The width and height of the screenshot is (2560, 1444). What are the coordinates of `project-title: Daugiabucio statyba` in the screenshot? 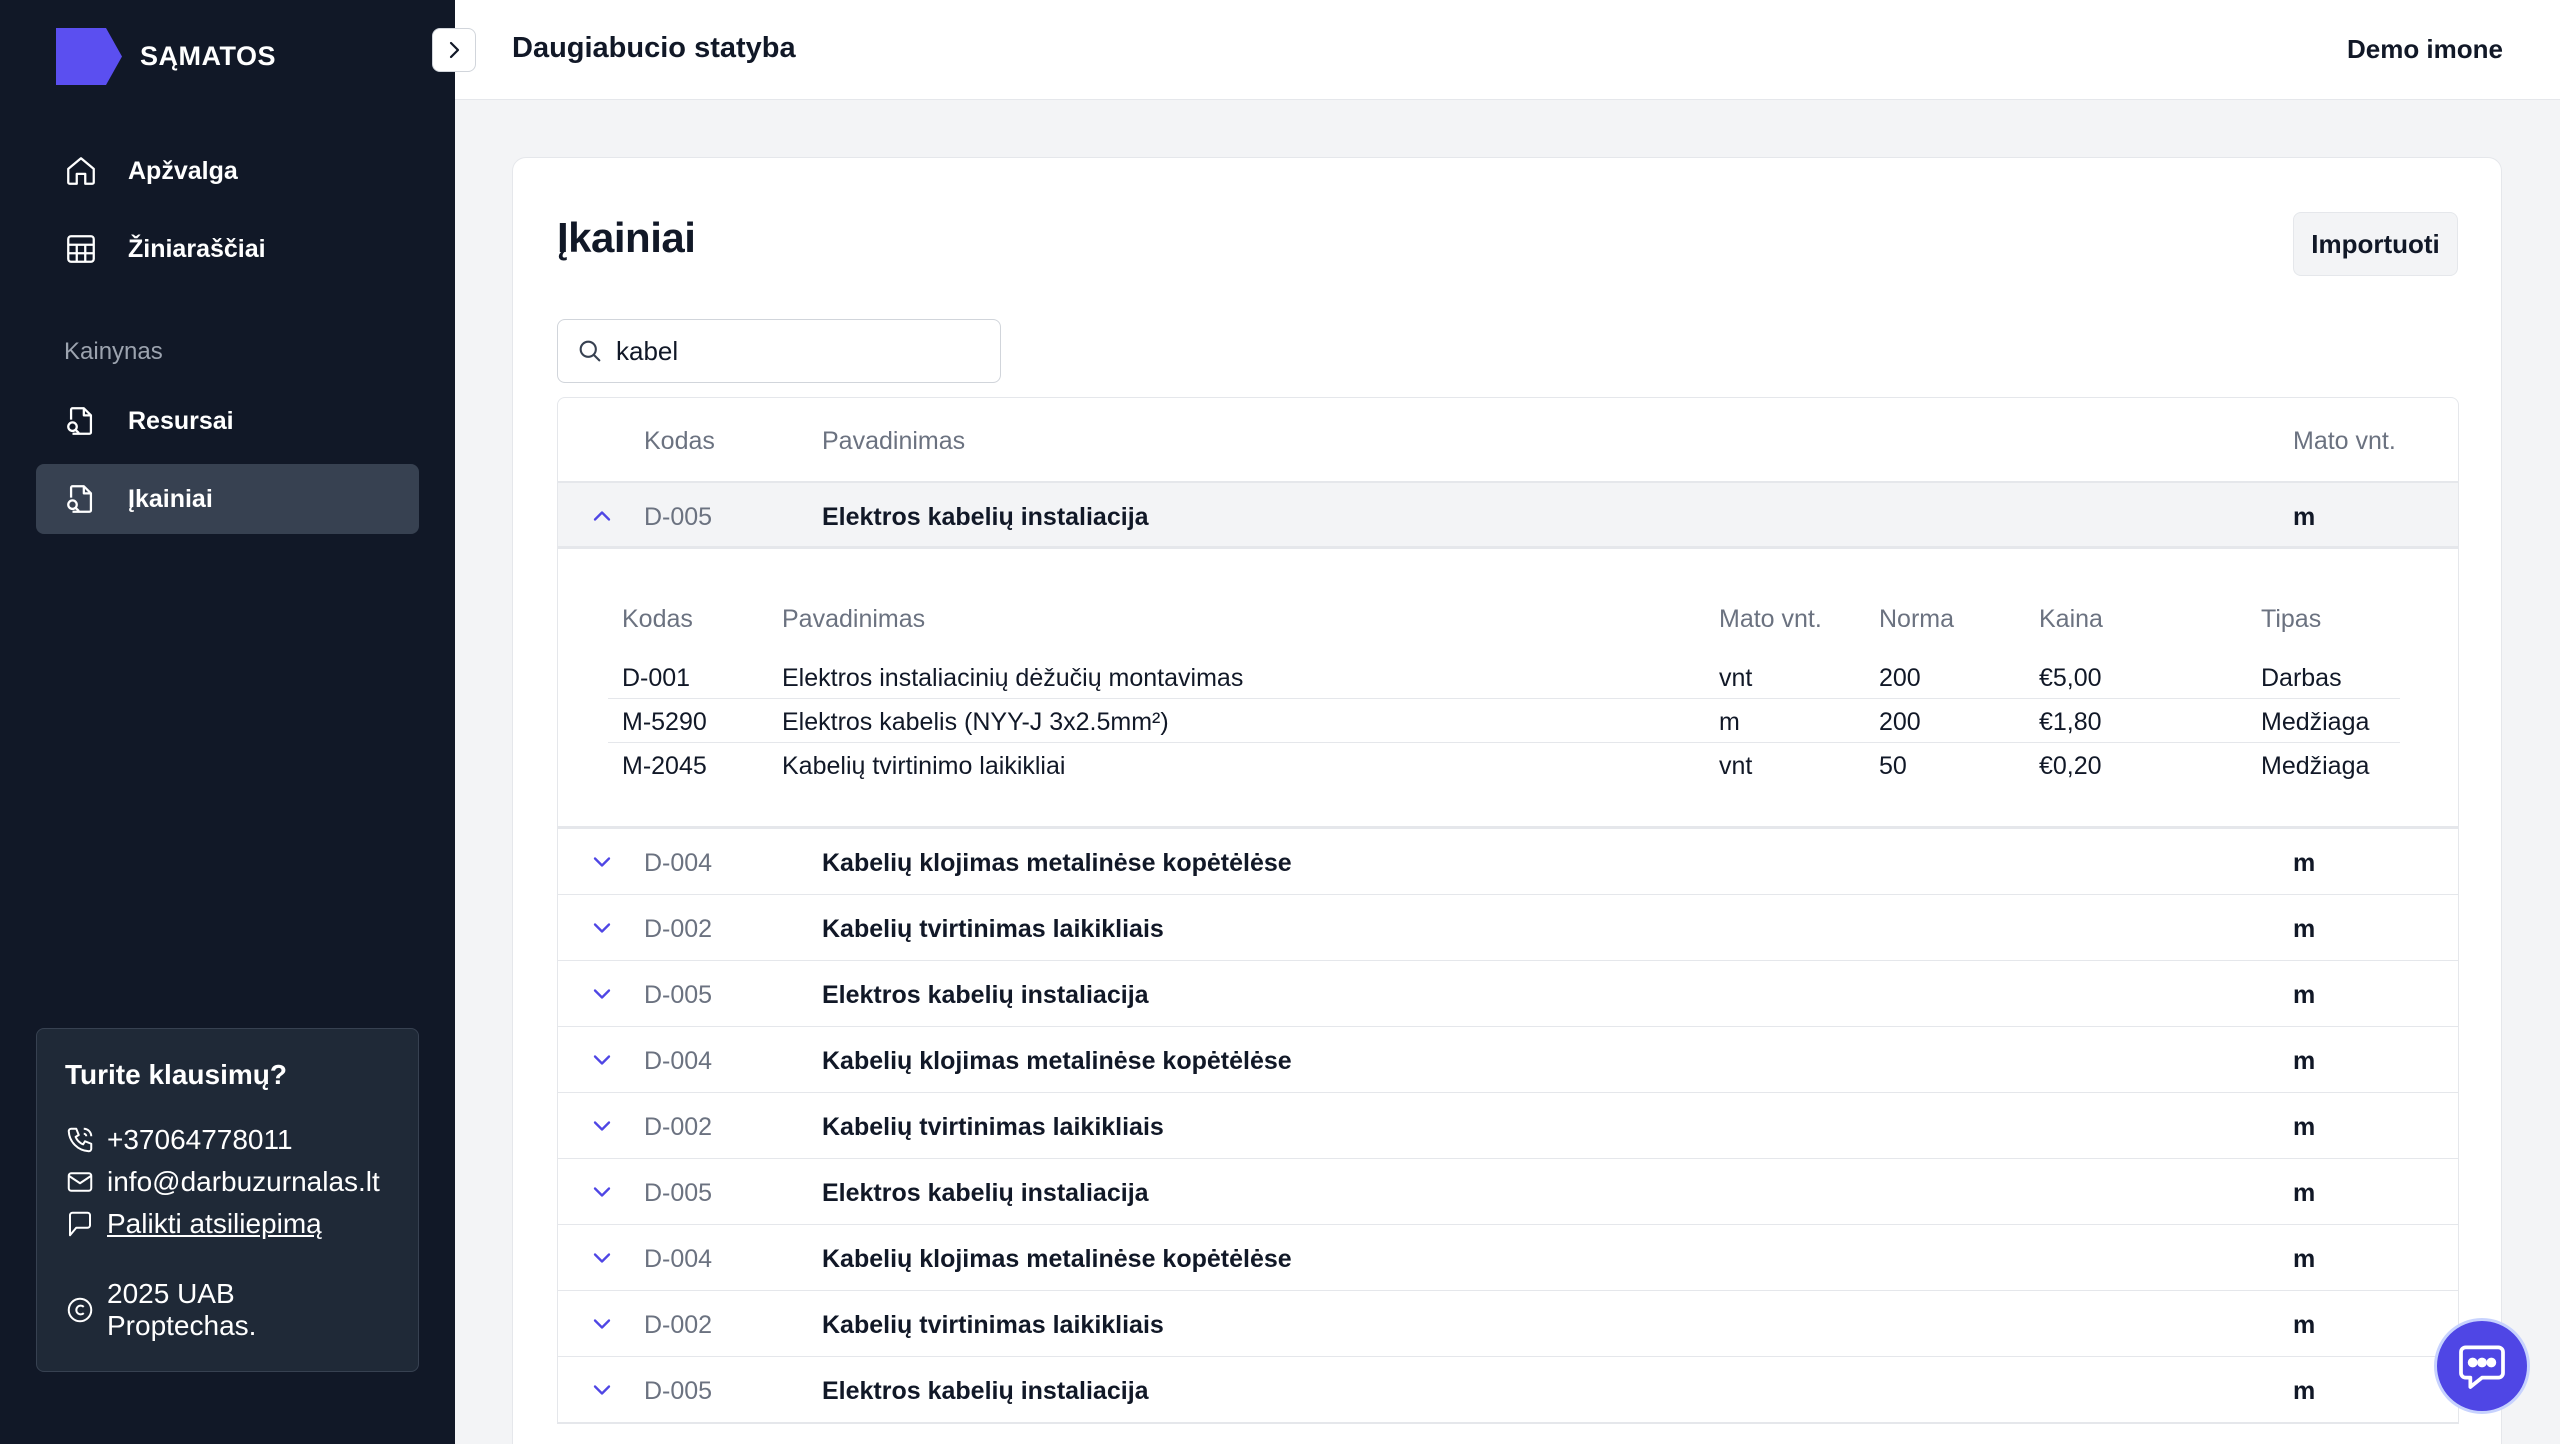 It's located at (654, 48).